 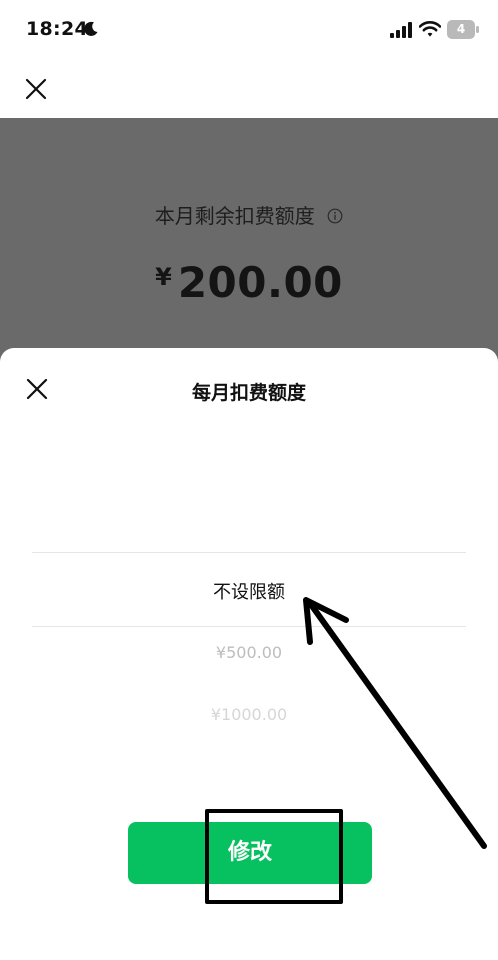 What do you see at coordinates (249, 626) in the screenshot?
I see `picker-divider-bottom` at bounding box center [249, 626].